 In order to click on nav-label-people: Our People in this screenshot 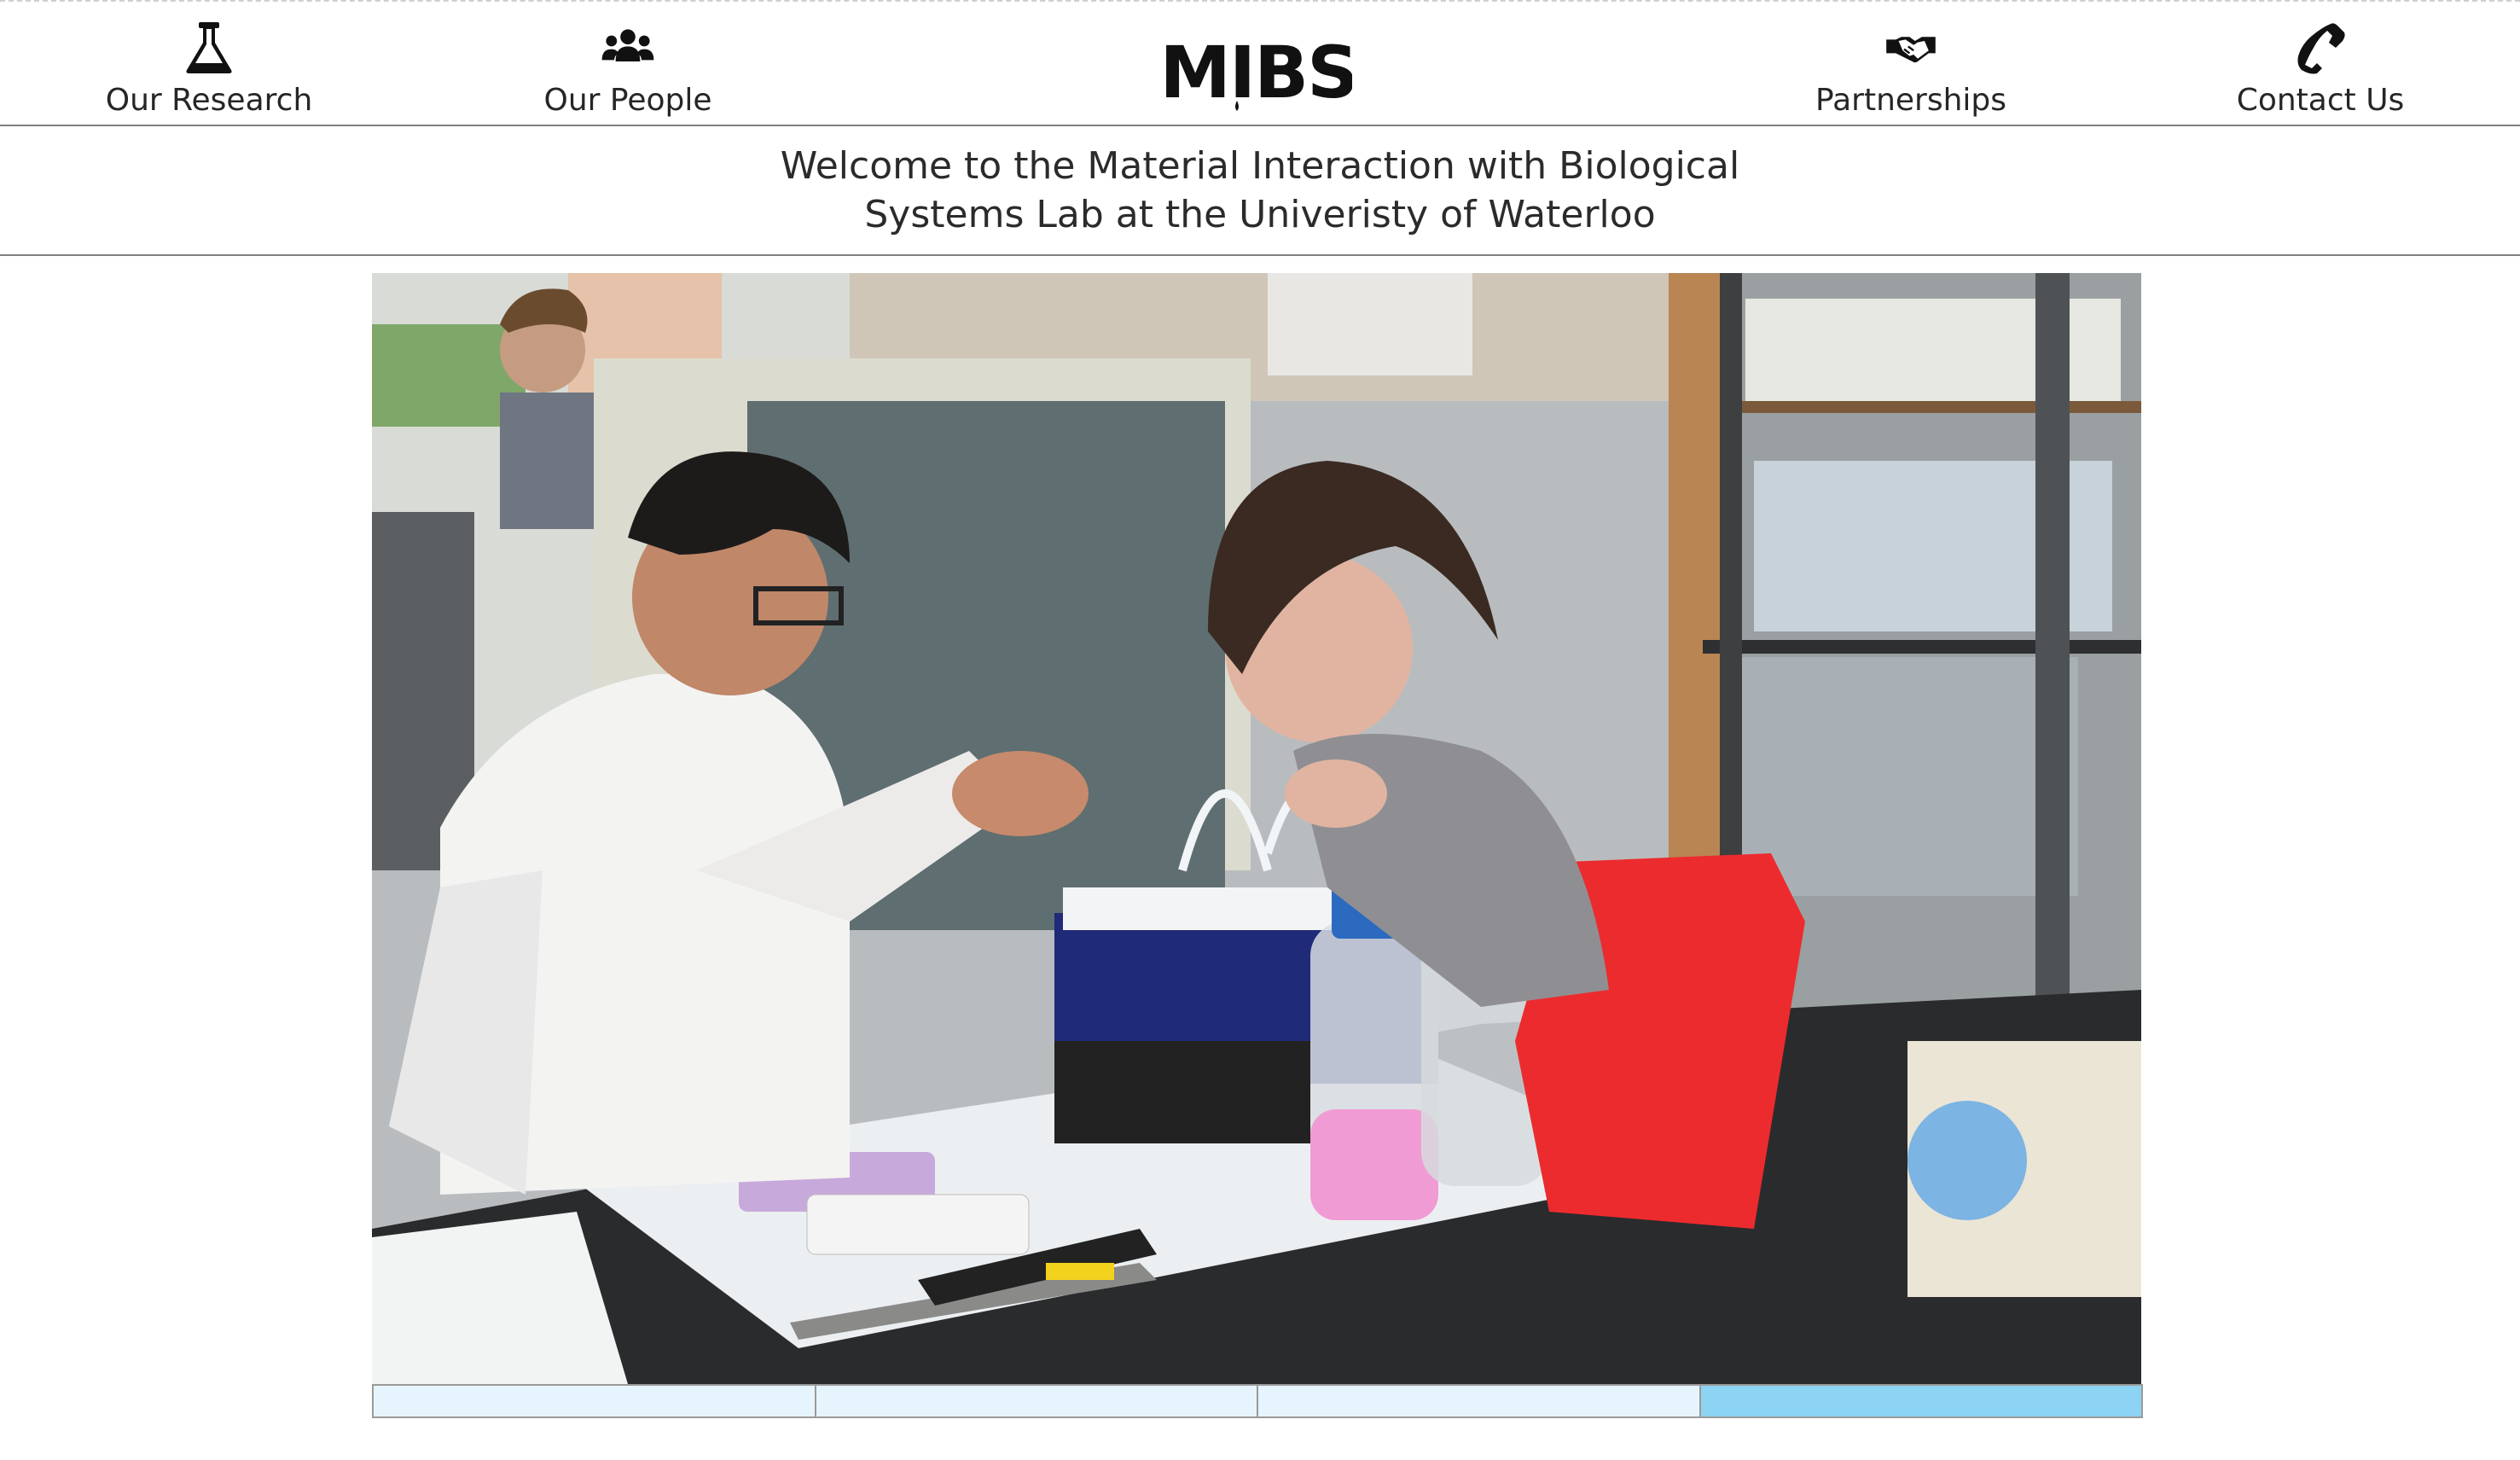, I will do `click(627, 101)`.